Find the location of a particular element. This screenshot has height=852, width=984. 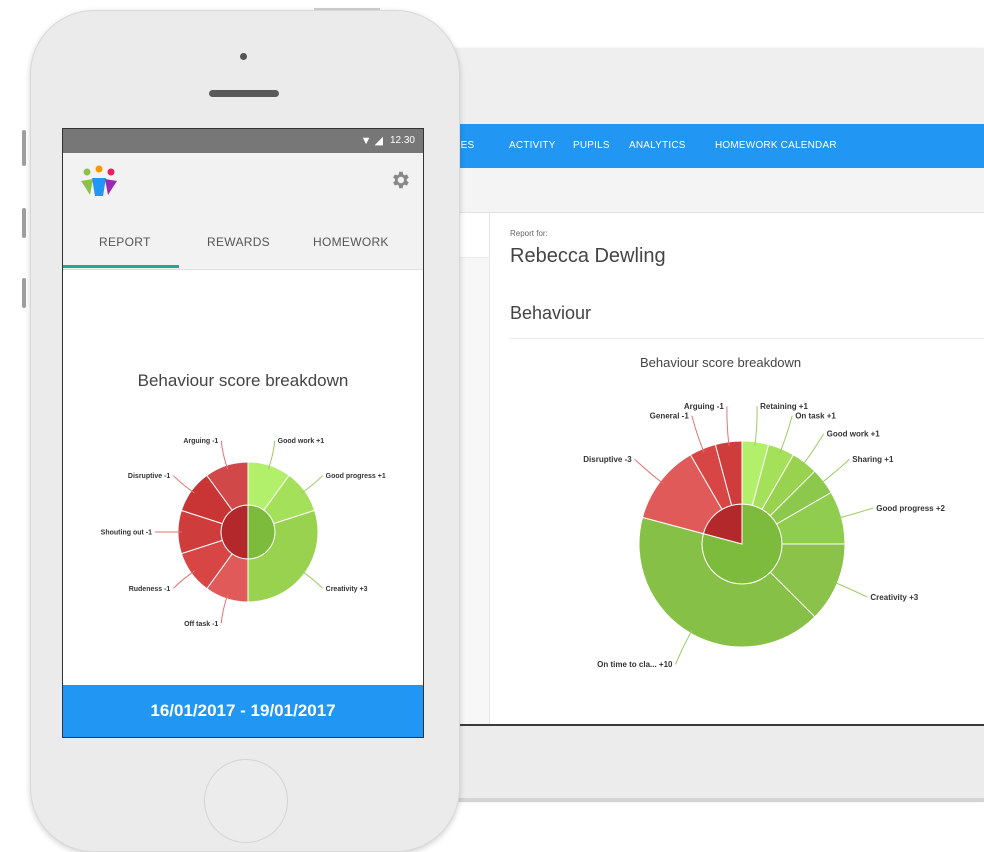

nav-item-homework-calendar: HOMEWORK CALENDAR is located at coordinates (776, 146).